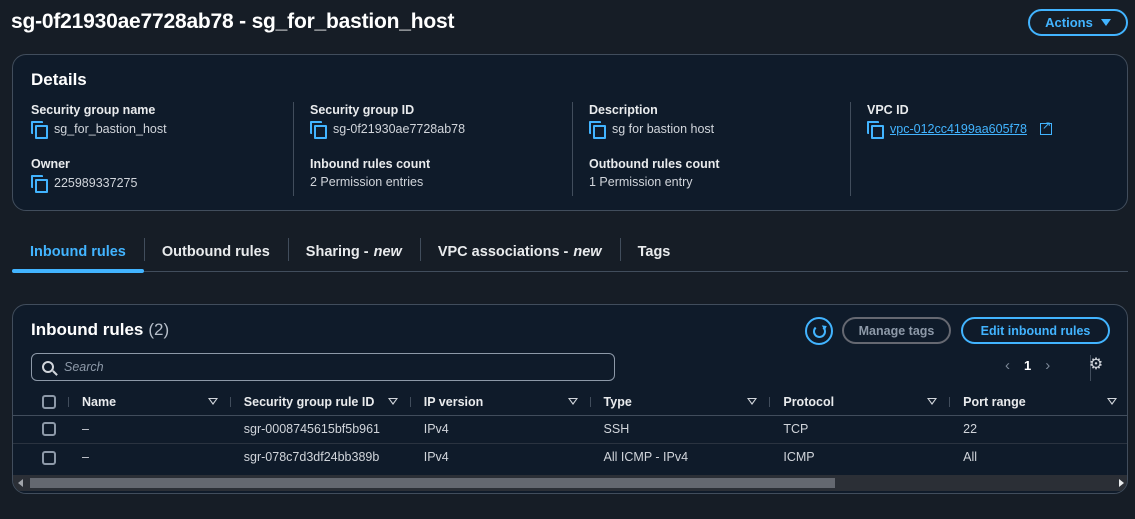 The image size is (1135, 519). I want to click on column-header-ip-version: IP version, so click(499, 402).